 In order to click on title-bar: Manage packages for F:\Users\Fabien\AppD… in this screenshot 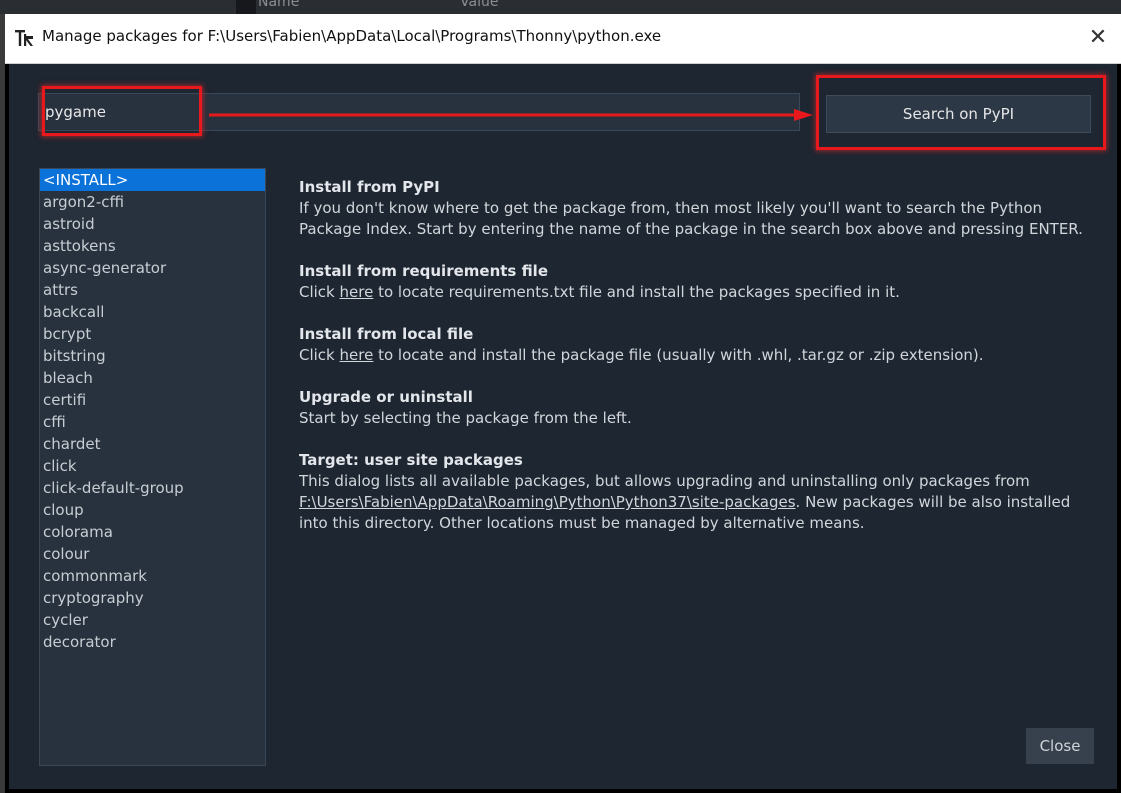, I will do `click(563, 39)`.